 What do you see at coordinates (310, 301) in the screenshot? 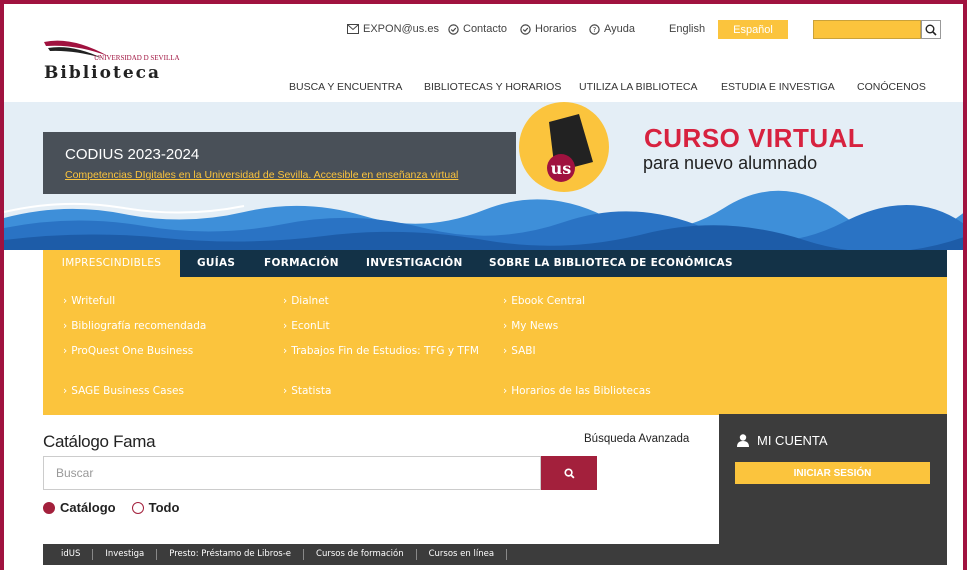
I see `link-label: Dialnet` at bounding box center [310, 301].